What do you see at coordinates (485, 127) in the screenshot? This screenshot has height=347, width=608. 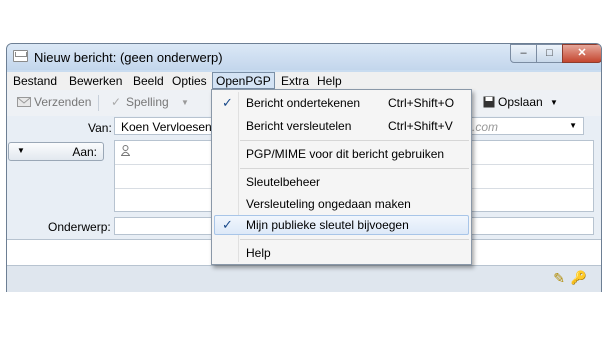 I see `from-suffix: .com` at bounding box center [485, 127].